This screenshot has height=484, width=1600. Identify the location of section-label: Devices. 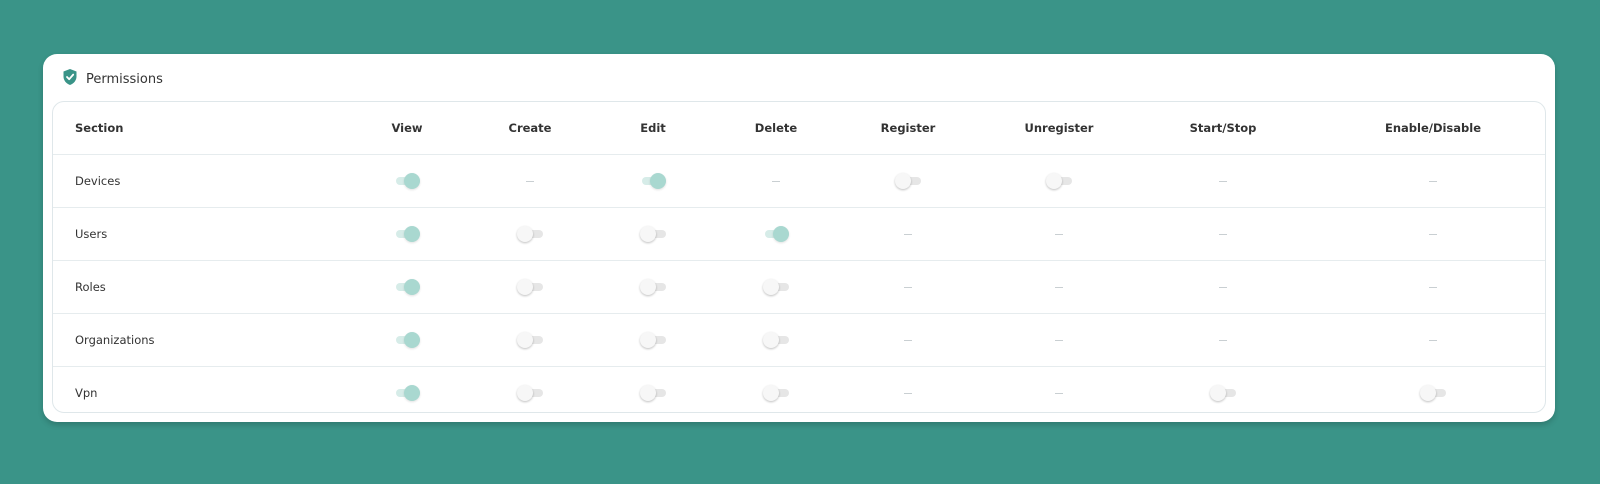
(193, 181).